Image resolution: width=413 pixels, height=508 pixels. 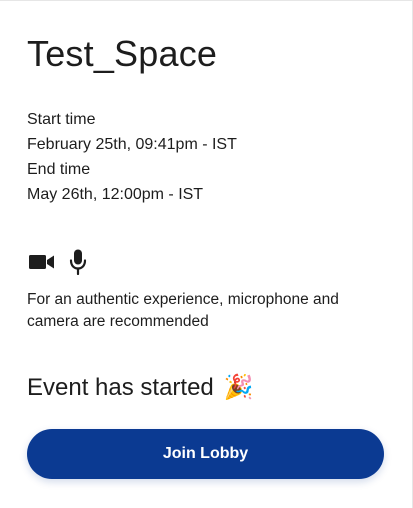 What do you see at coordinates (205, 454) in the screenshot?
I see `join-lobby-button: Join Lobby` at bounding box center [205, 454].